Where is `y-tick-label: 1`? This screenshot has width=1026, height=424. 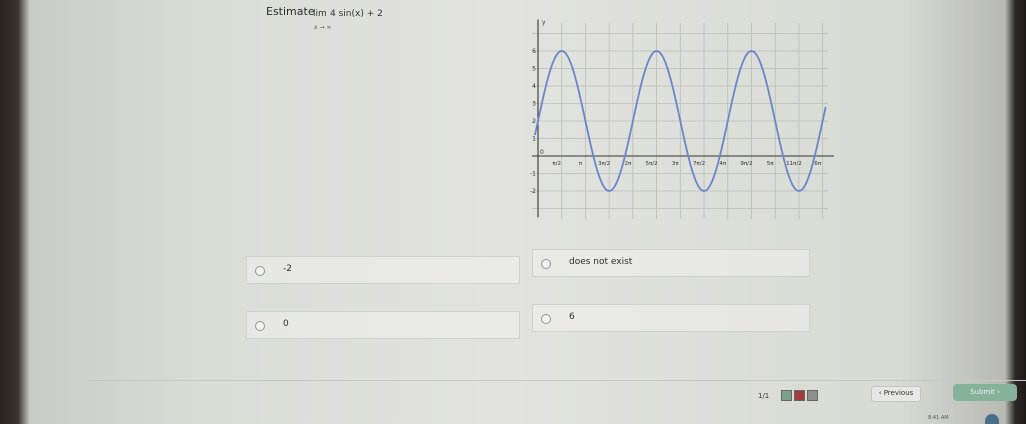 y-tick-label: 1 is located at coordinates (534, 139).